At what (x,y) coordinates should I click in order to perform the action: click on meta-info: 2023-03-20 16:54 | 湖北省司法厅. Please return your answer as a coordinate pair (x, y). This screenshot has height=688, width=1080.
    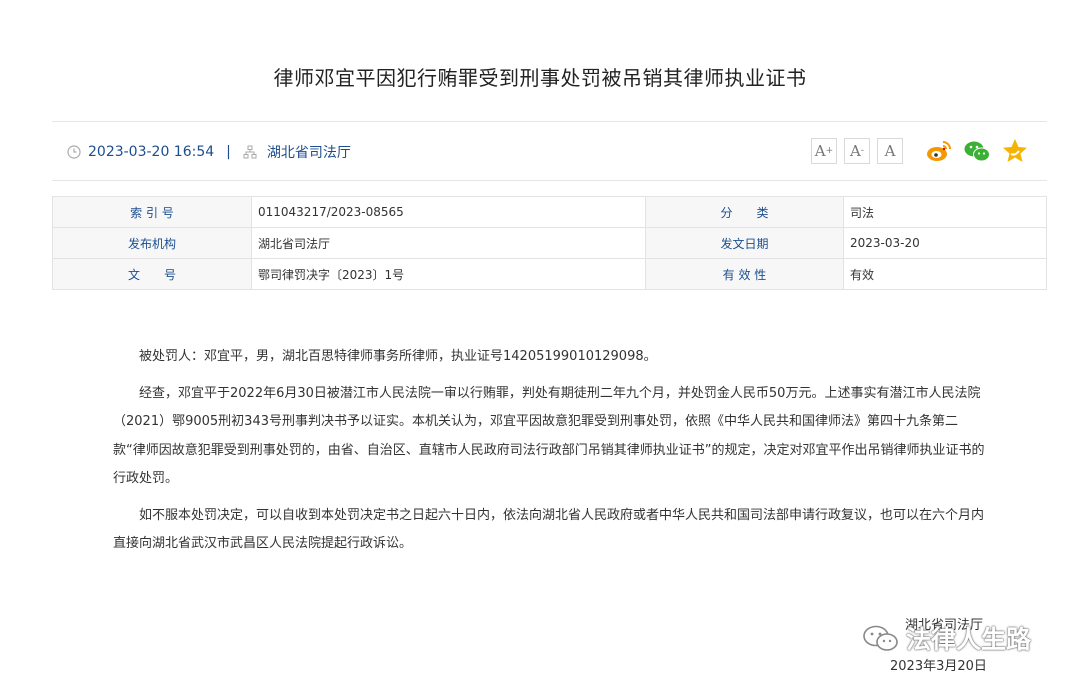
    Looking at the image, I should click on (209, 152).